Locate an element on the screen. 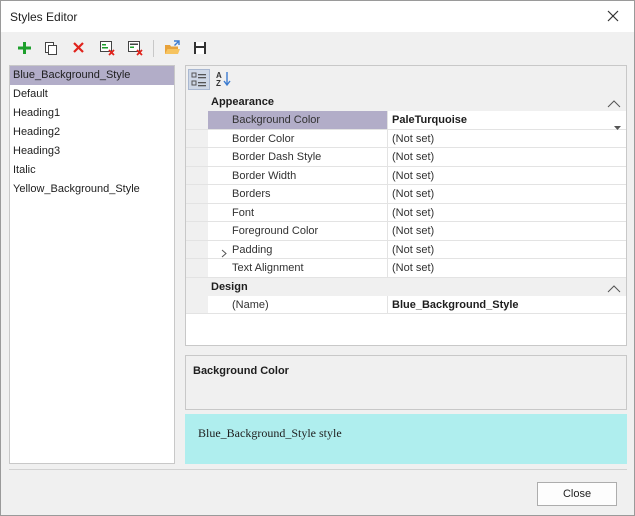 The width and height of the screenshot is (635, 516). property-row-border-width: Border Width (Not set) is located at coordinates (406, 175).